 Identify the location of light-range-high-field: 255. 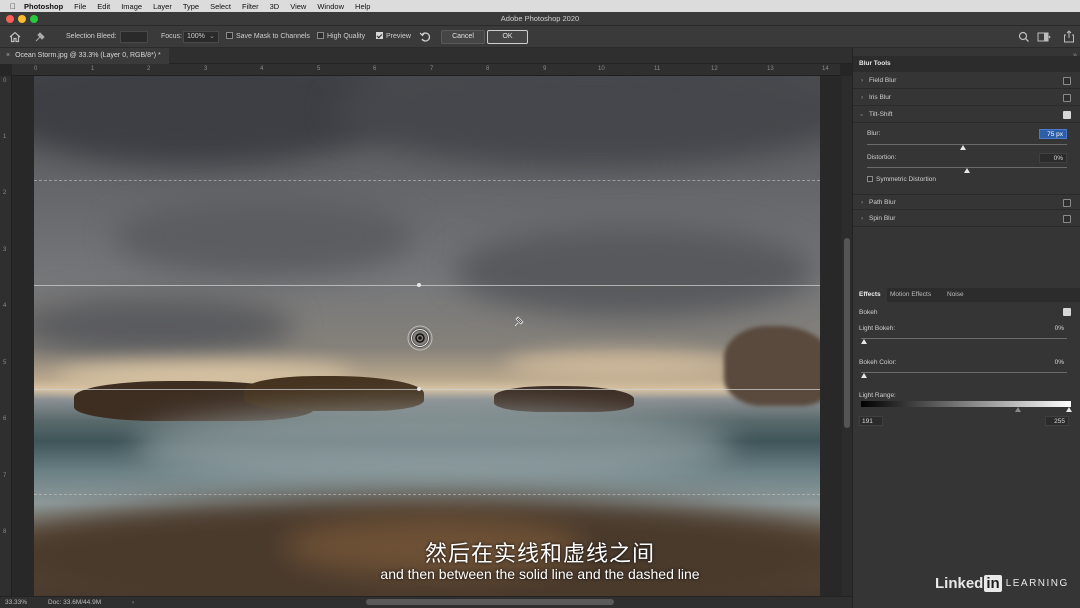
(1057, 421).